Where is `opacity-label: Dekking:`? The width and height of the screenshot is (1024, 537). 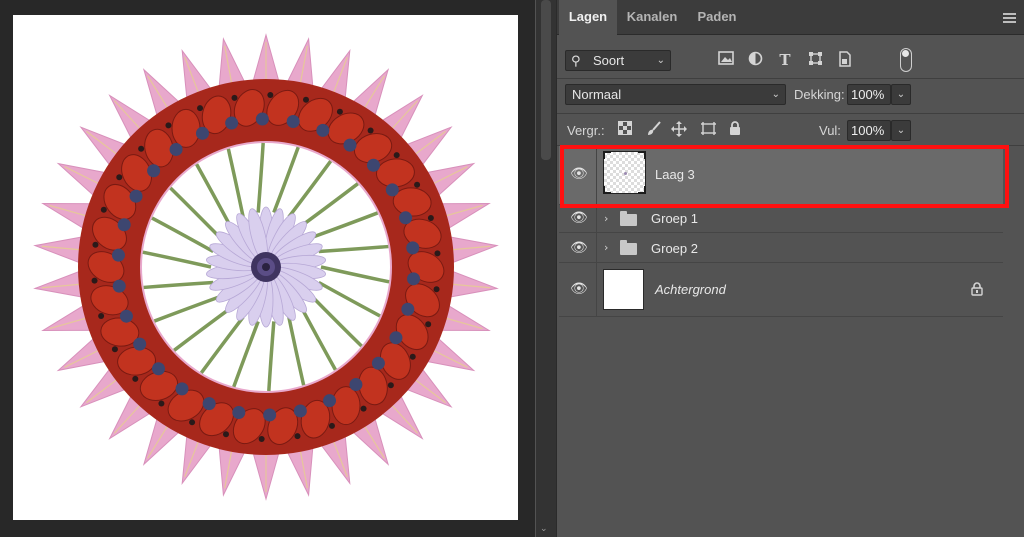
opacity-label: Dekking: is located at coordinates (819, 94).